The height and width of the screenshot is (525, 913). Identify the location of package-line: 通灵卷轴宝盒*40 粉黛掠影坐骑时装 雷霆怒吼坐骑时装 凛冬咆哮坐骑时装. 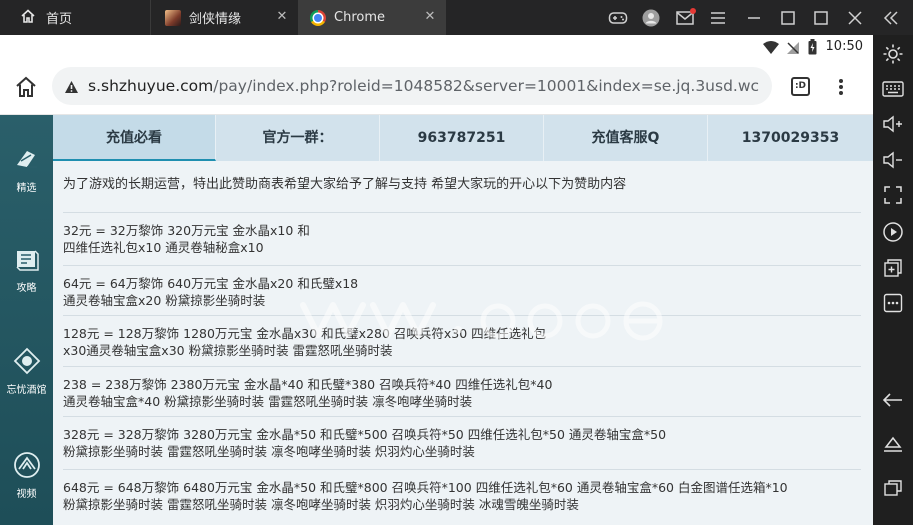
(268, 401).